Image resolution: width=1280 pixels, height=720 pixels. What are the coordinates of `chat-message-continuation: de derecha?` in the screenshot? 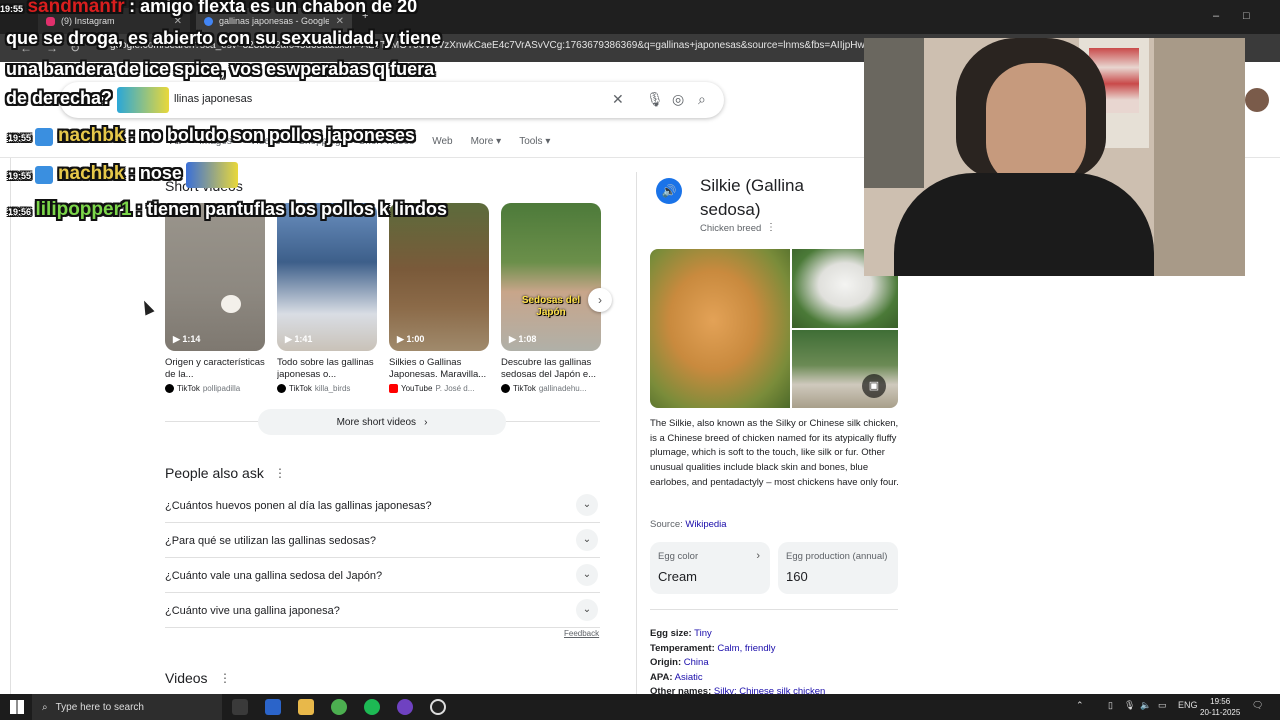 It's located at (87, 100).